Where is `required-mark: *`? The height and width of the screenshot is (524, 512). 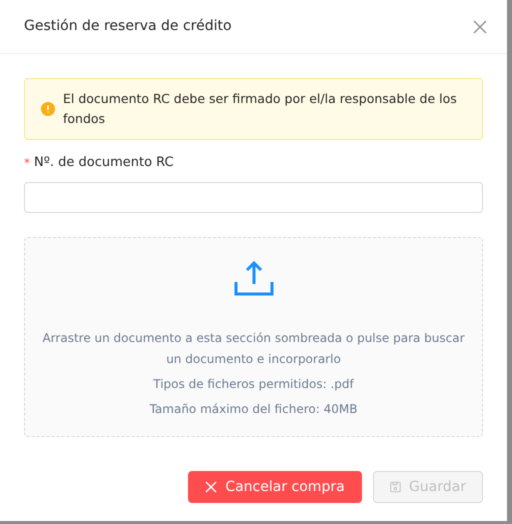
required-mark: * is located at coordinates (27, 163).